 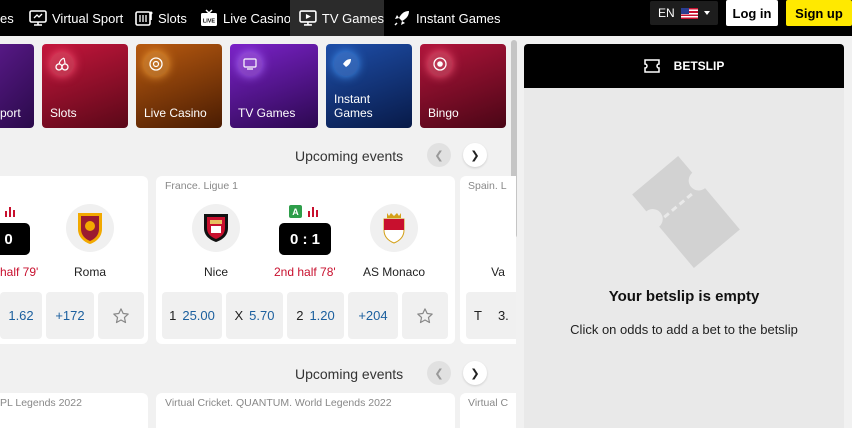 I want to click on language-code: EN, so click(x=666, y=13).